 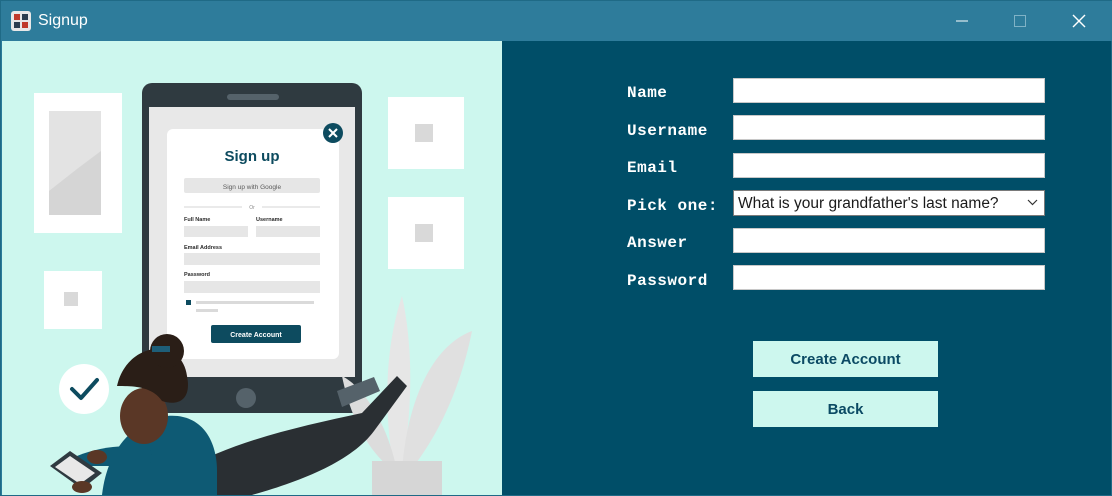 What do you see at coordinates (78, 163) in the screenshot?
I see `frame-left-tall` at bounding box center [78, 163].